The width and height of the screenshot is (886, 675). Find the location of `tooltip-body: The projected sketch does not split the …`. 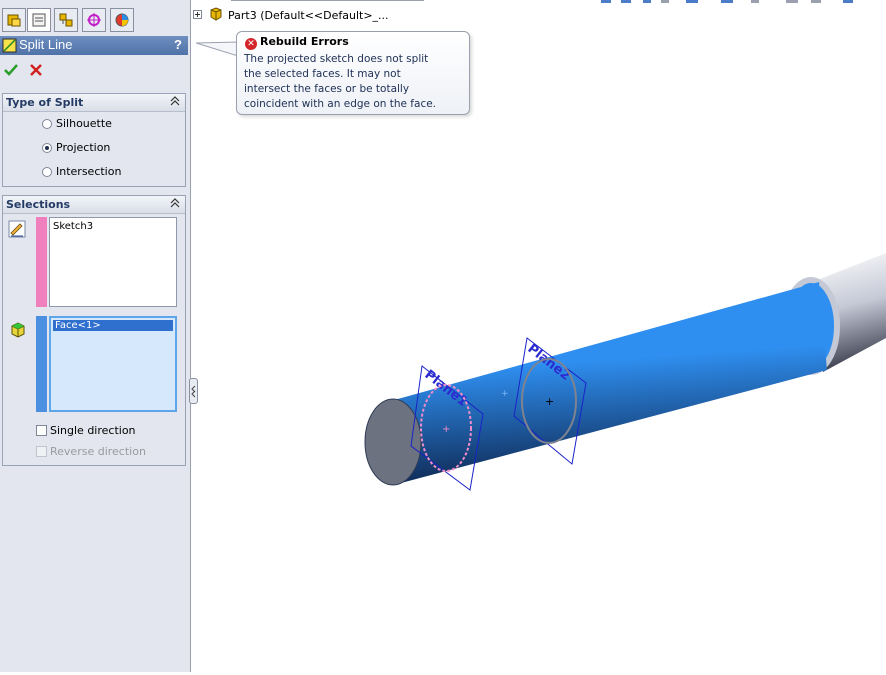

tooltip-body: The projected sketch does not split the … is located at coordinates (354, 82).